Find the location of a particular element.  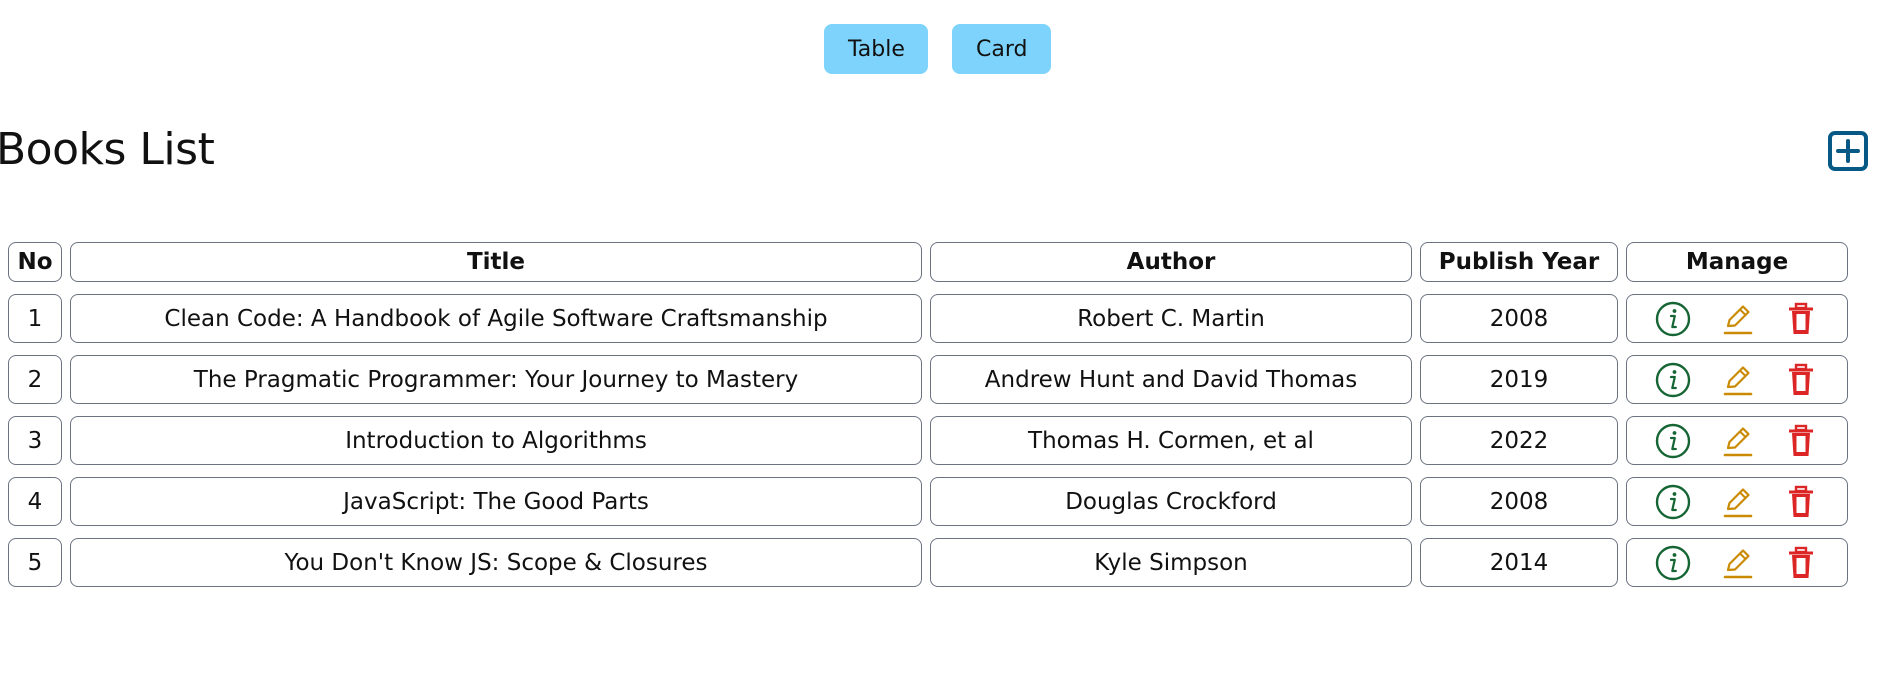

cell-publish-year: 2022 is located at coordinates (1519, 440).